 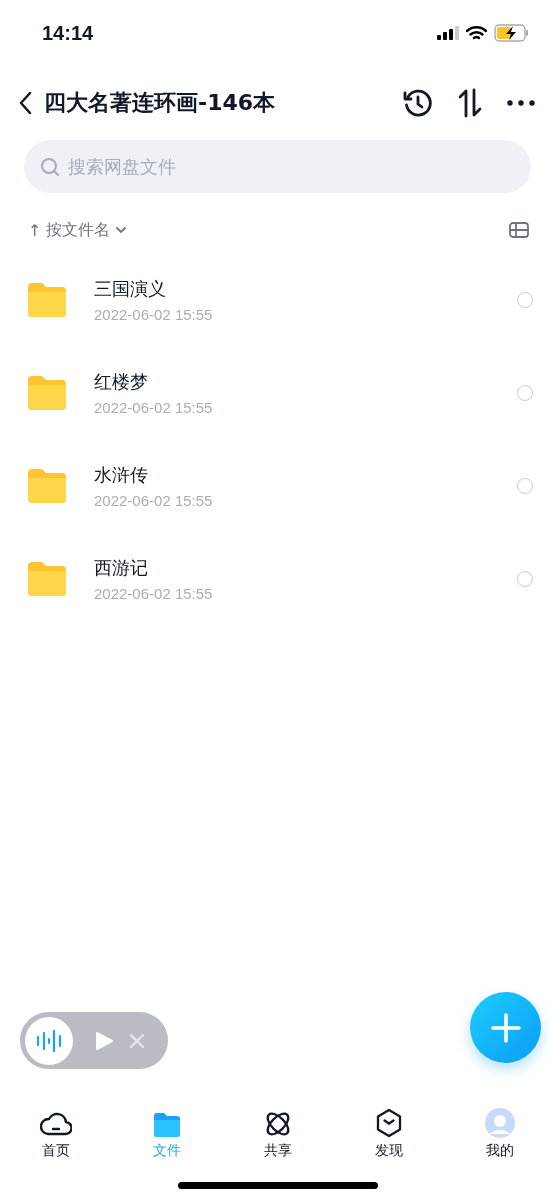 I want to click on status-time: 14:14, so click(x=68, y=33).